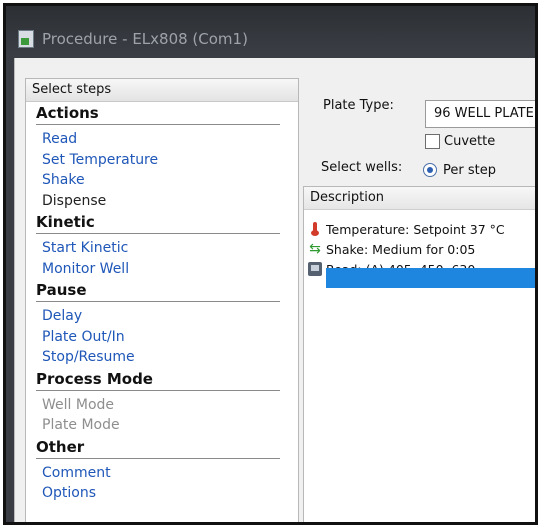 The image size is (538, 525). What do you see at coordinates (401, 249) in the screenshot?
I see `description-text: Shake: Medium for 0:05` at bounding box center [401, 249].